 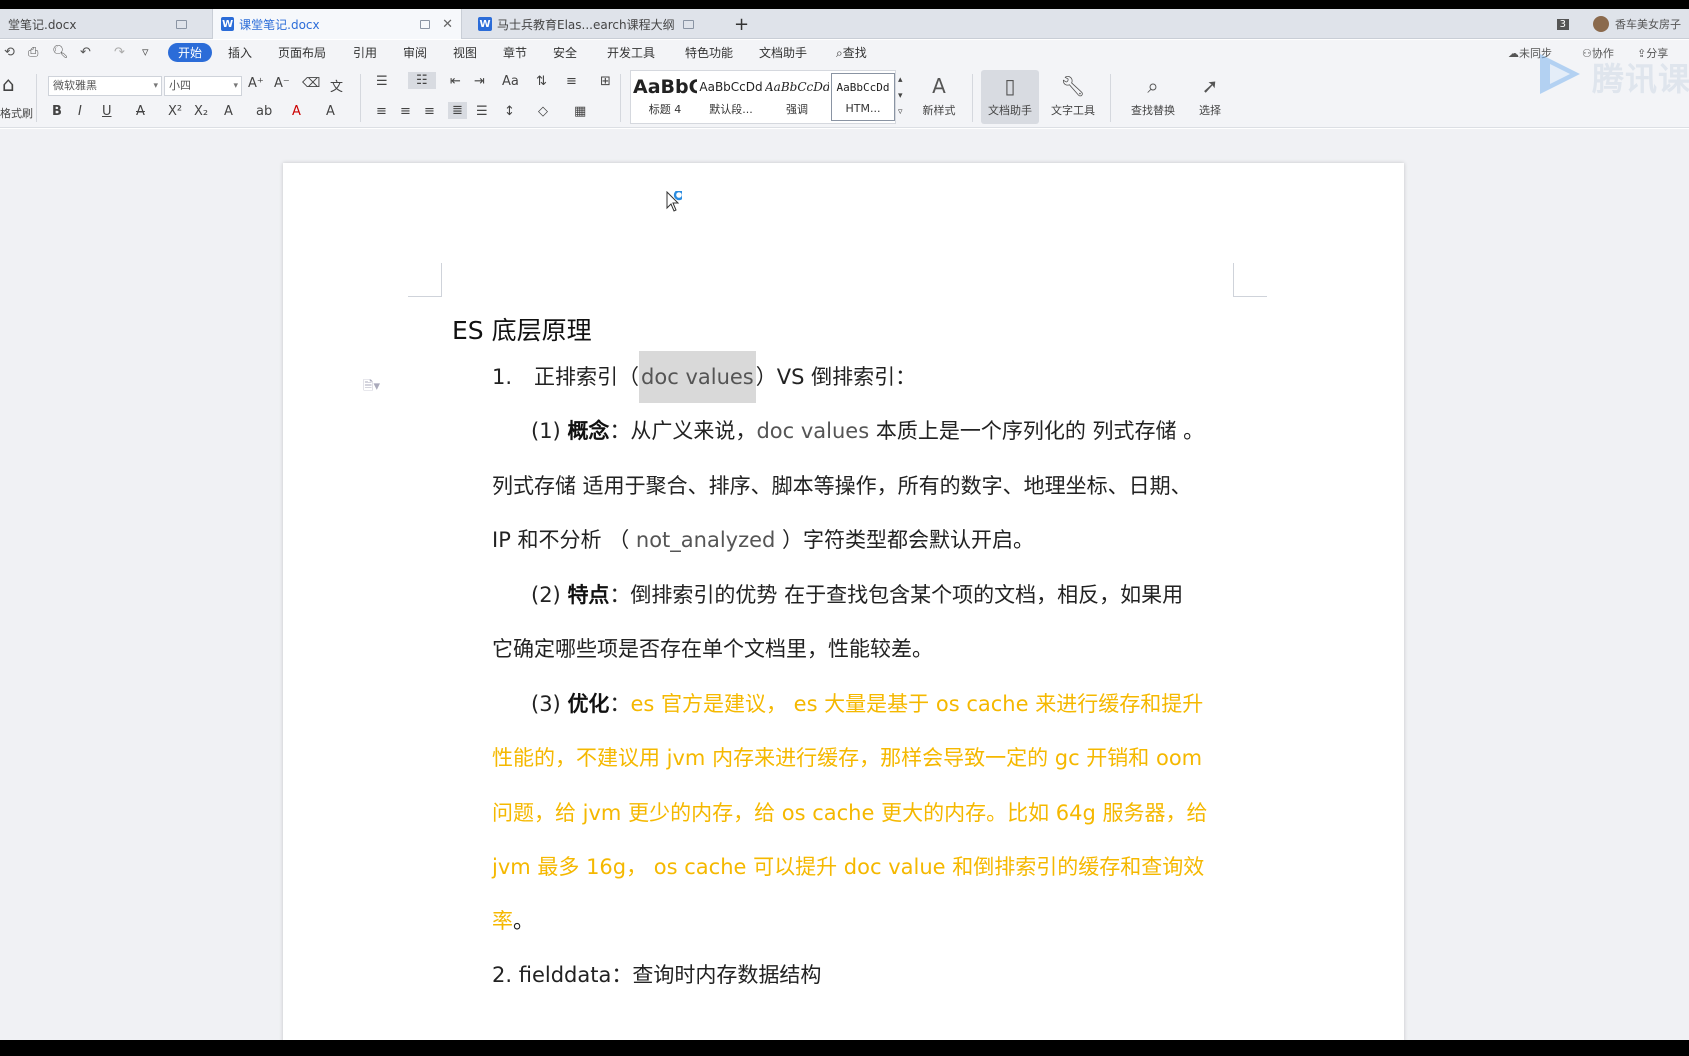 I want to click on style-name: 标题 4, so click(x=665, y=109).